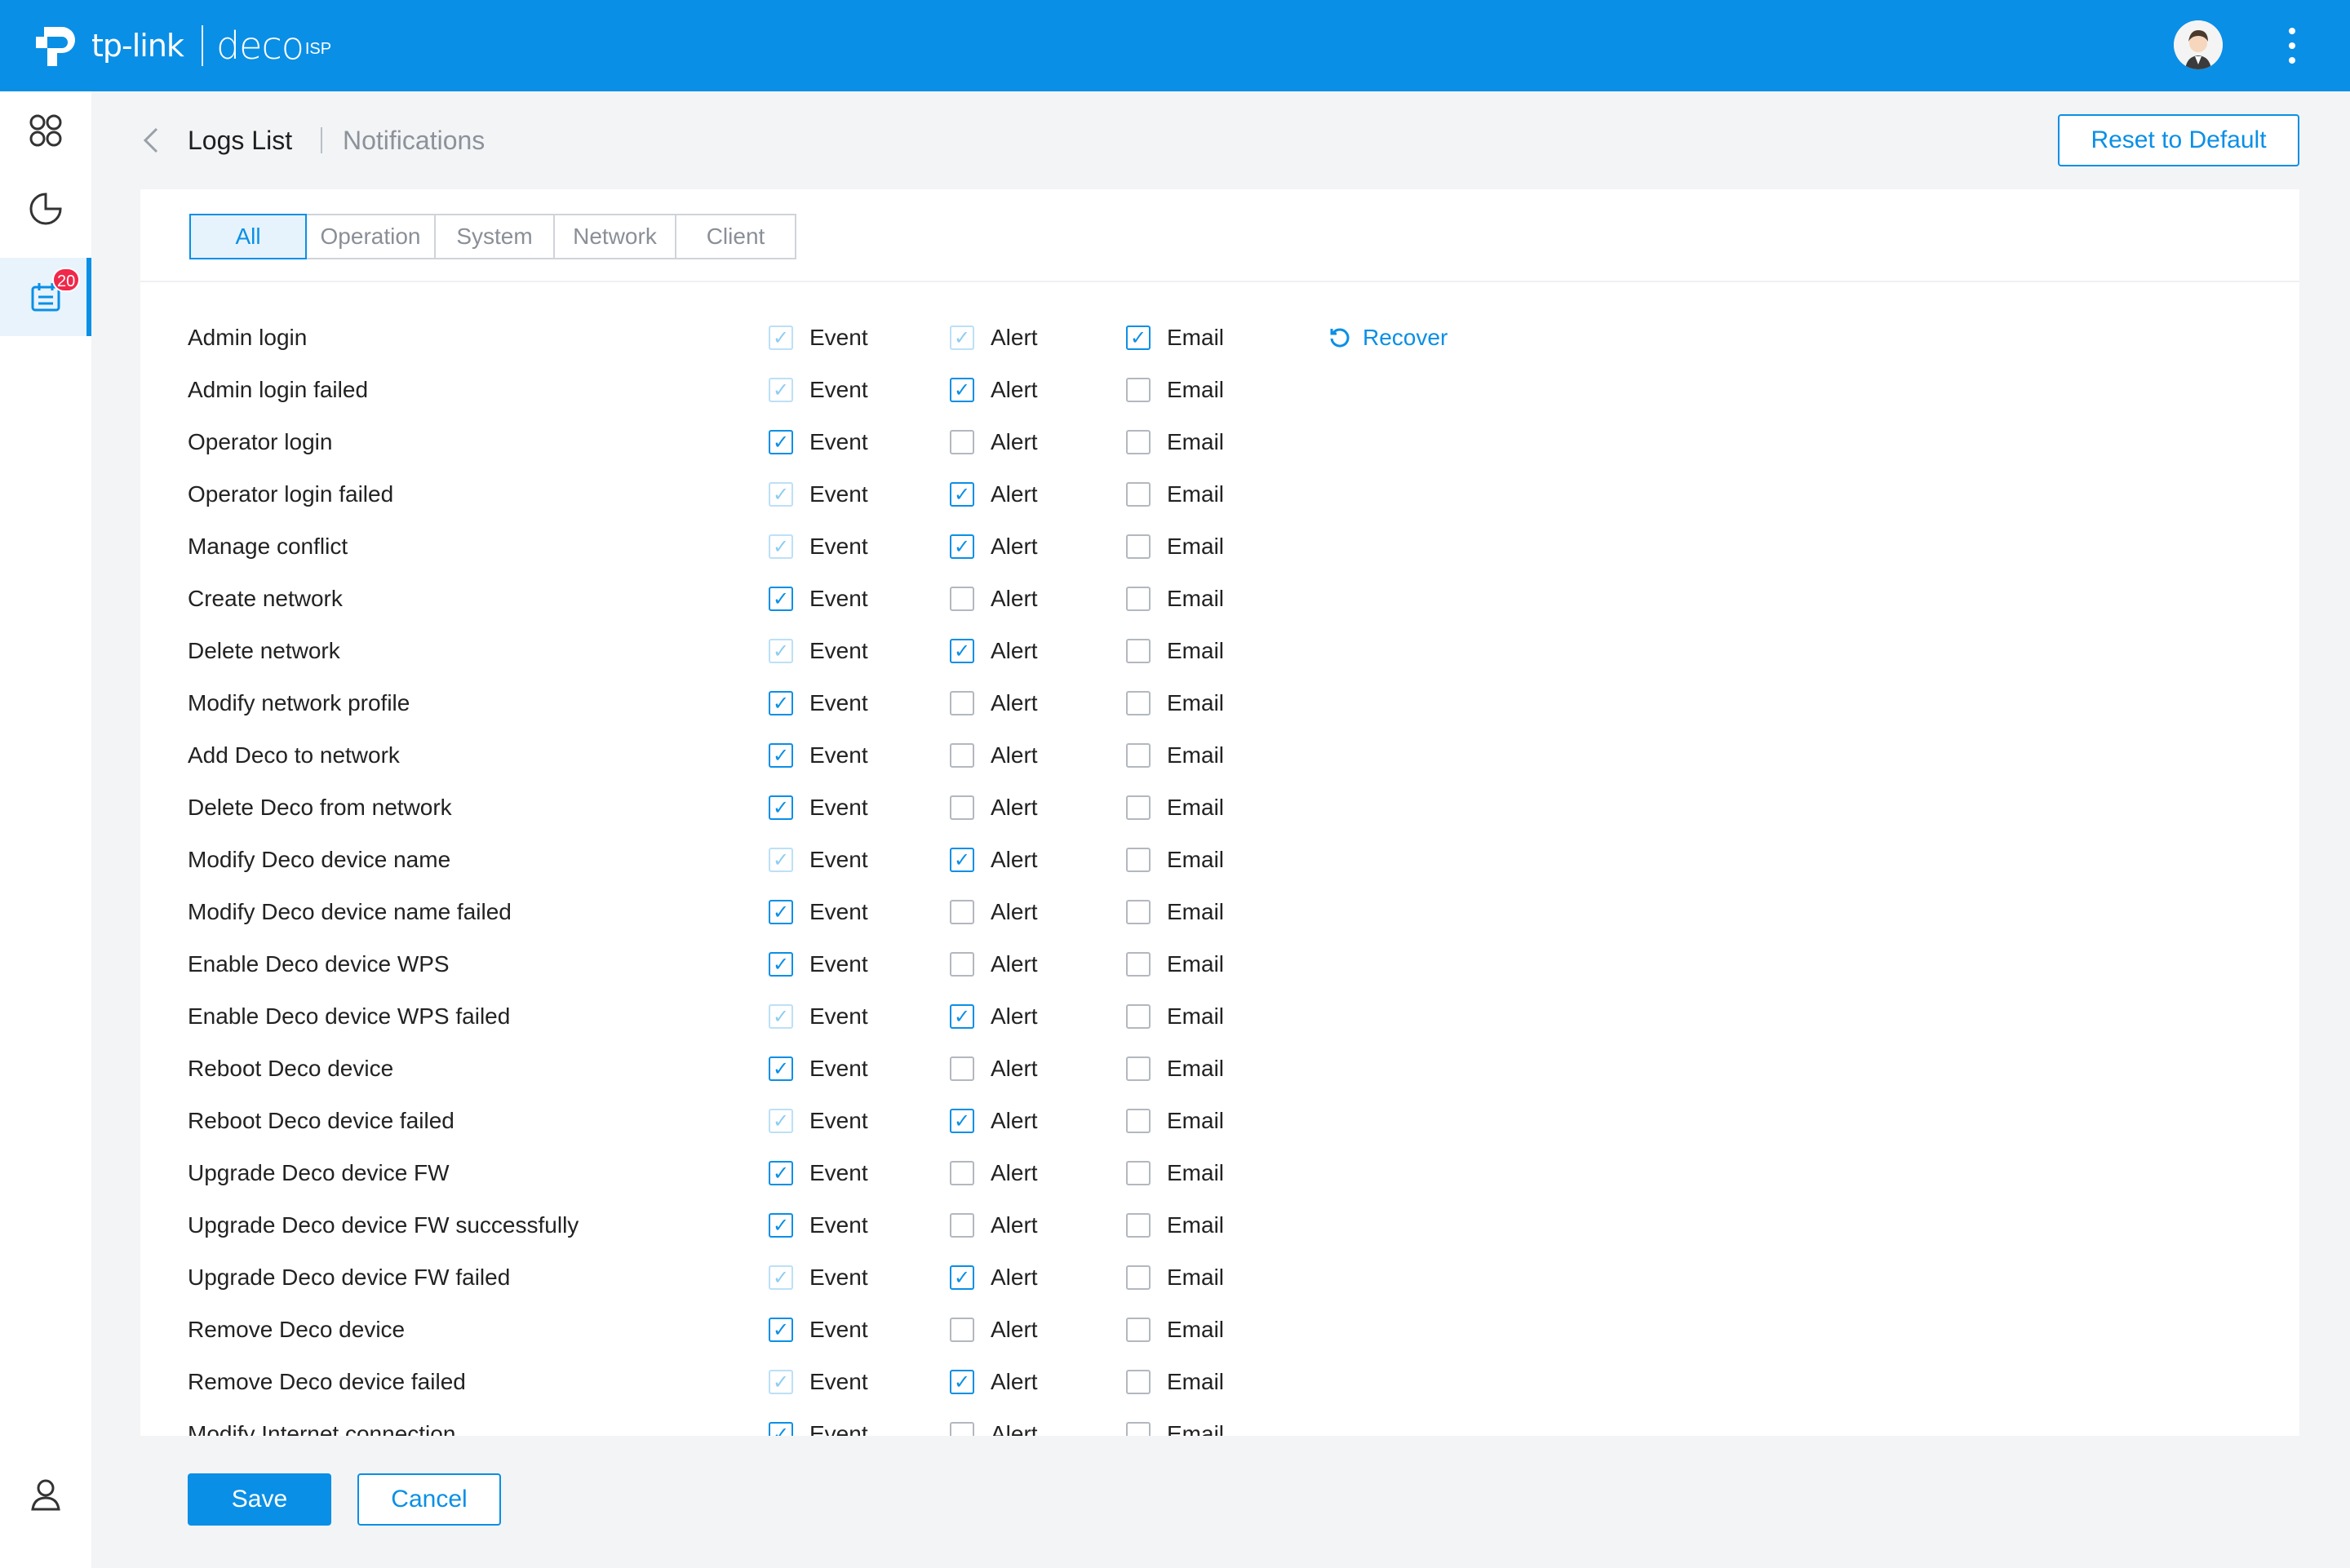  Describe the element at coordinates (45, 130) in the screenshot. I see `sidebar-item-dashboard` at that location.